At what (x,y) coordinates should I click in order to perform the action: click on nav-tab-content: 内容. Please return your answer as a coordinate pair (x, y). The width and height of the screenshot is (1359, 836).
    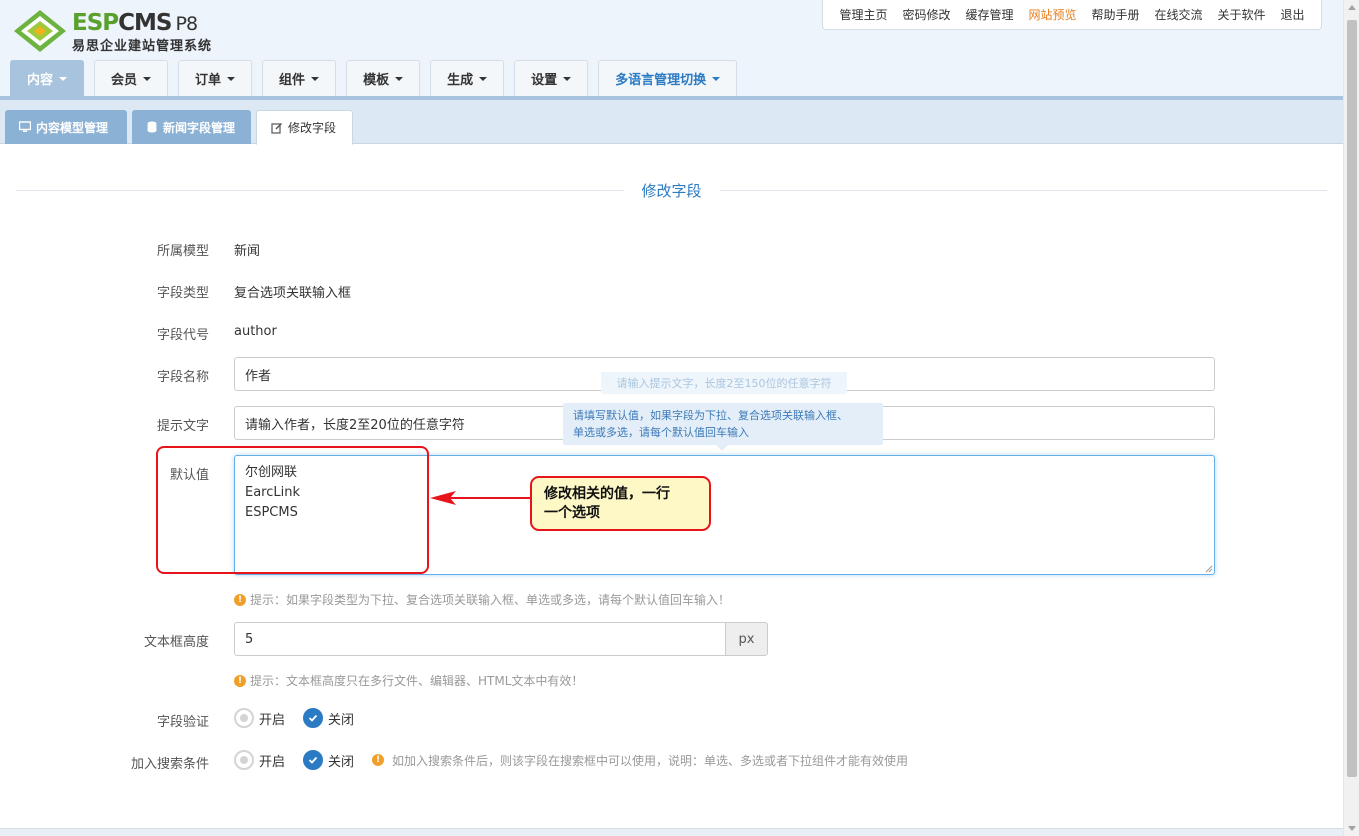
    Looking at the image, I should click on (47, 78).